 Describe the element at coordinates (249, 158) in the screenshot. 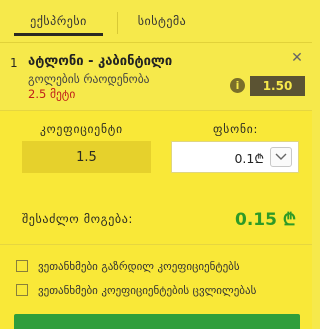

I see `stake-input-value: 0.1₾` at that location.